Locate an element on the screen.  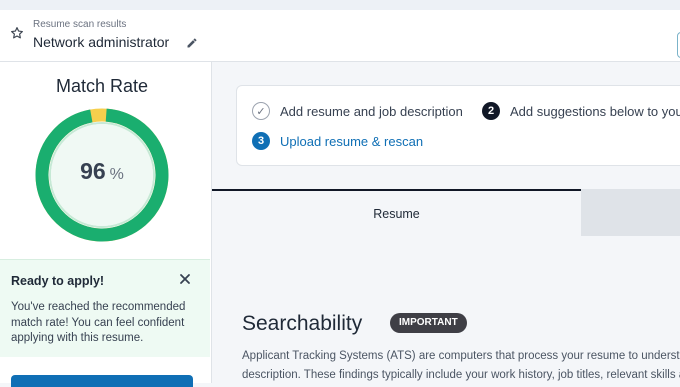
upload-rescan-link: Upload resume & rescan is located at coordinates (351, 141).